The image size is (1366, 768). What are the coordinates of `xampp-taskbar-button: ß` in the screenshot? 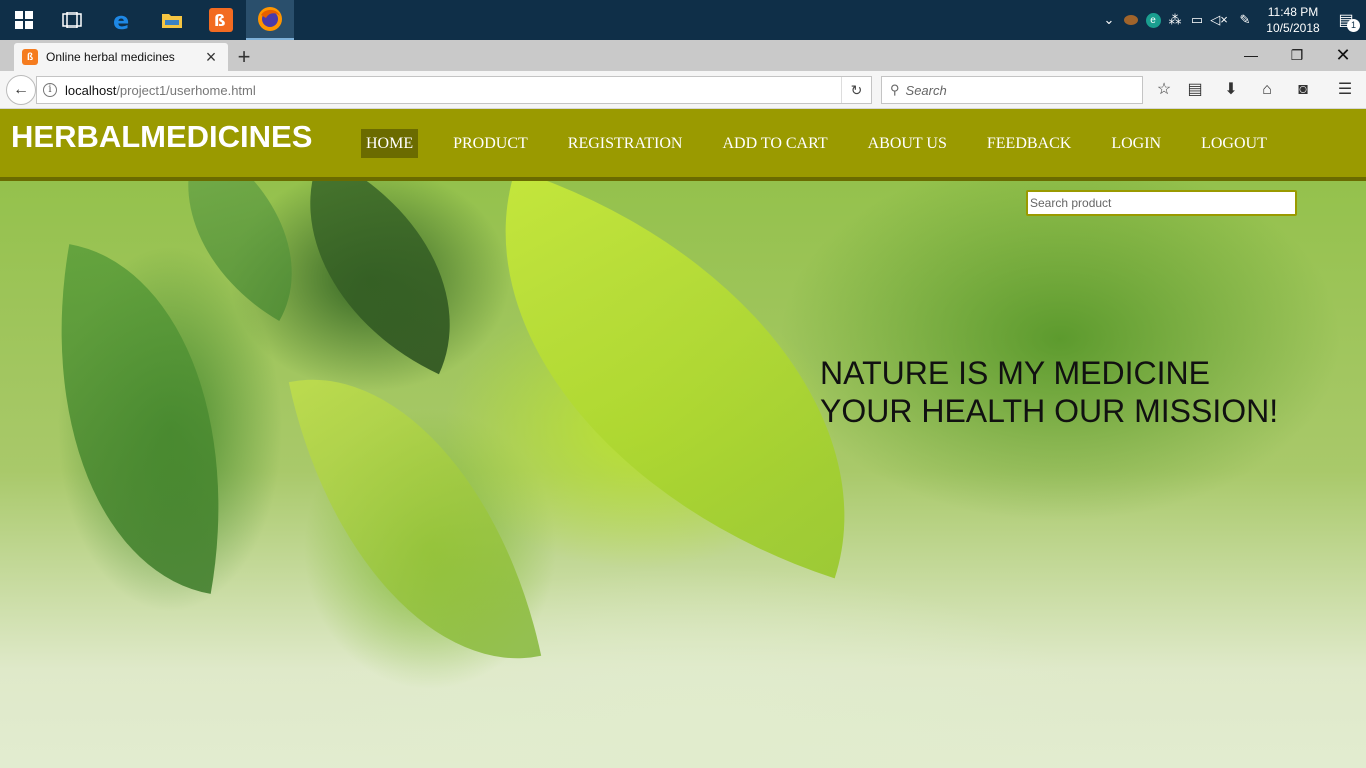 It's located at (221, 20).